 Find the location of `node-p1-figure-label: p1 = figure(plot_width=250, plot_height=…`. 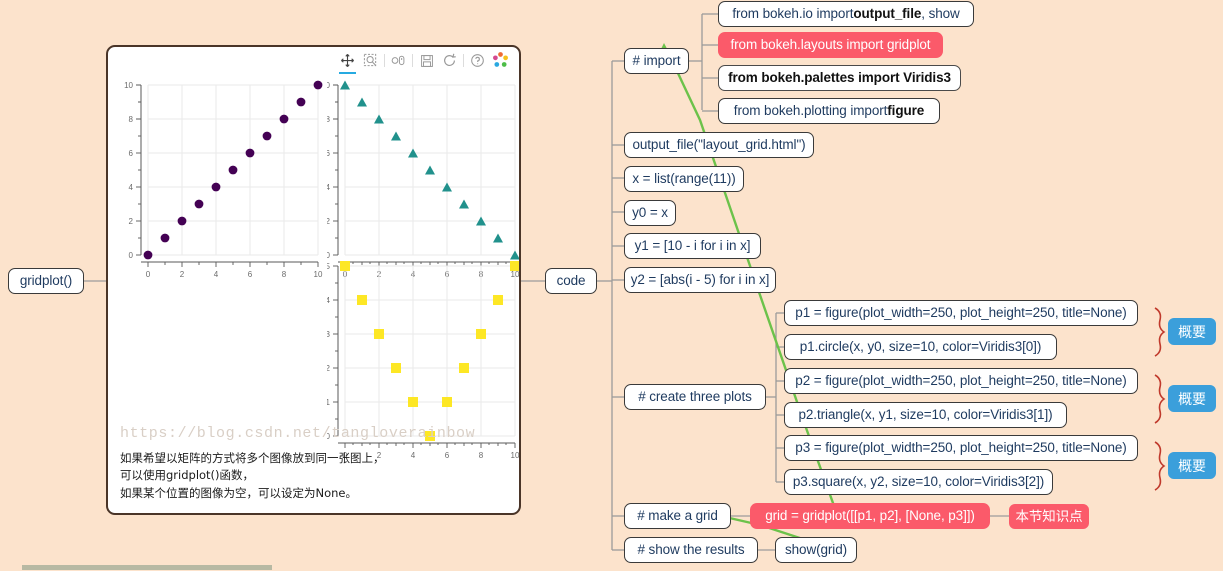

node-p1-figure-label: p1 = figure(plot_width=250, plot_height=… is located at coordinates (961, 313).